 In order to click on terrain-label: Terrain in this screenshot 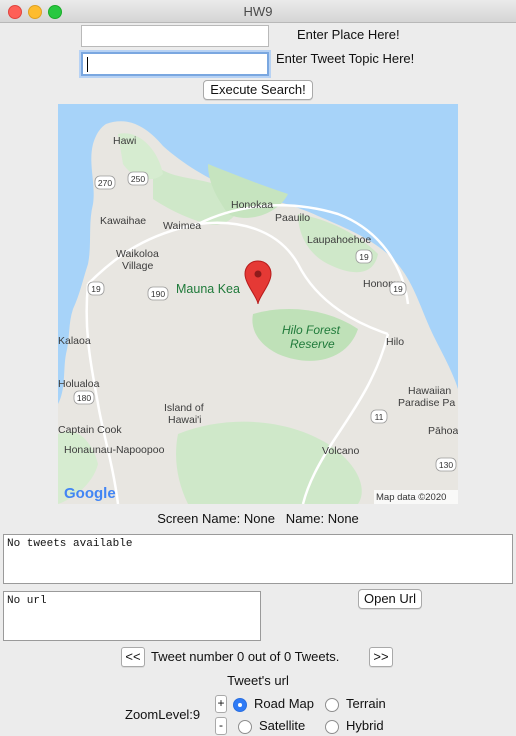, I will do `click(366, 703)`.